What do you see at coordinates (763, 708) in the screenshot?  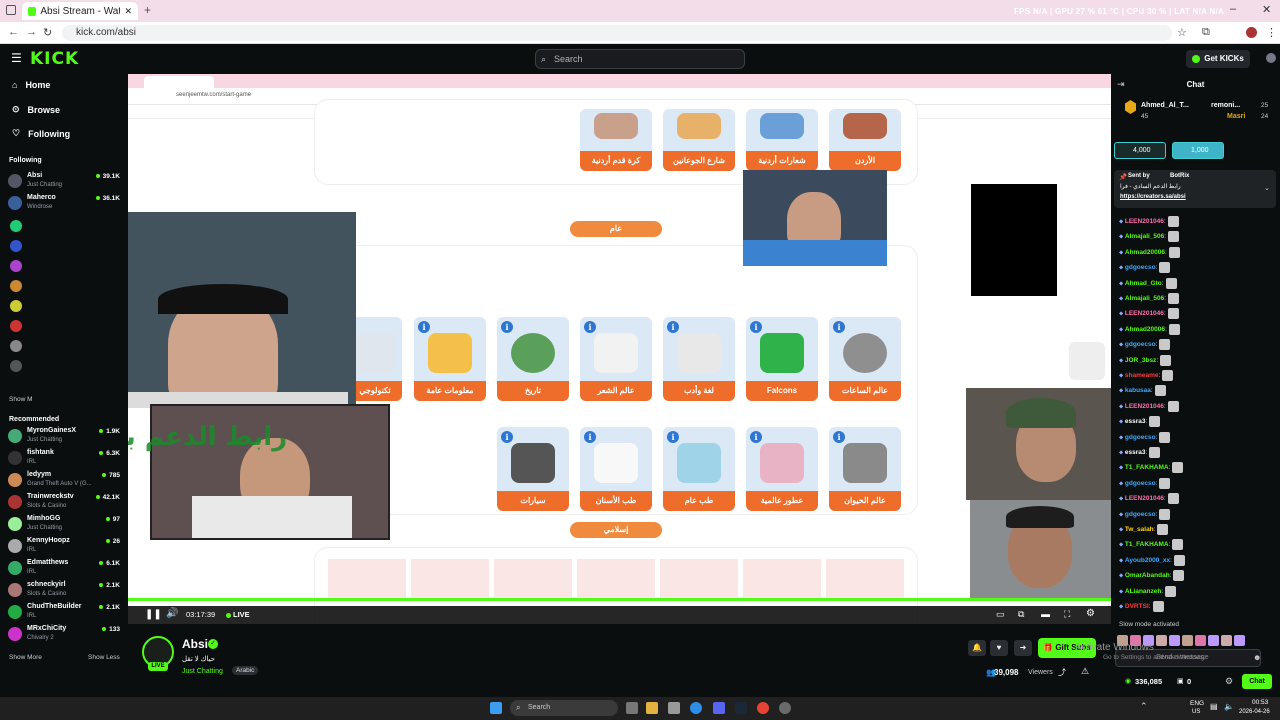 I see `chrome-icon` at bounding box center [763, 708].